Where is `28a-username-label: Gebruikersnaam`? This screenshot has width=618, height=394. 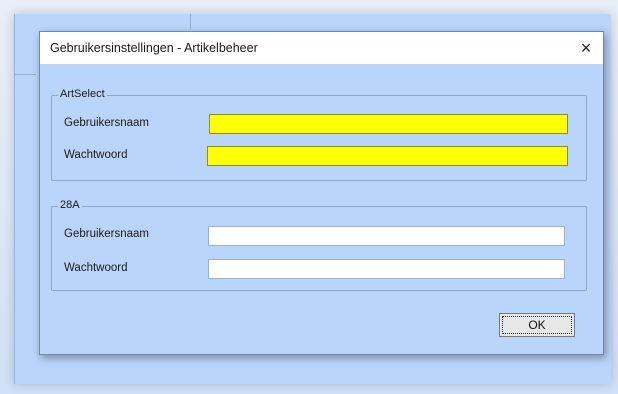
28a-username-label: Gebruikersnaam is located at coordinates (107, 234).